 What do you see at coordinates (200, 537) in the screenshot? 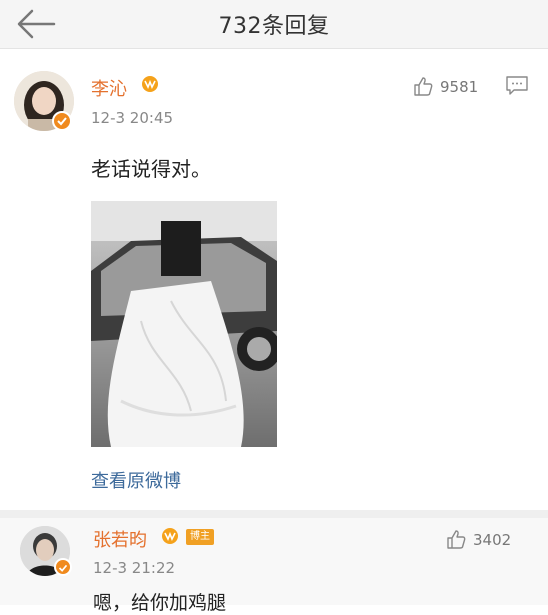
I see `host-badge: 博主` at bounding box center [200, 537].